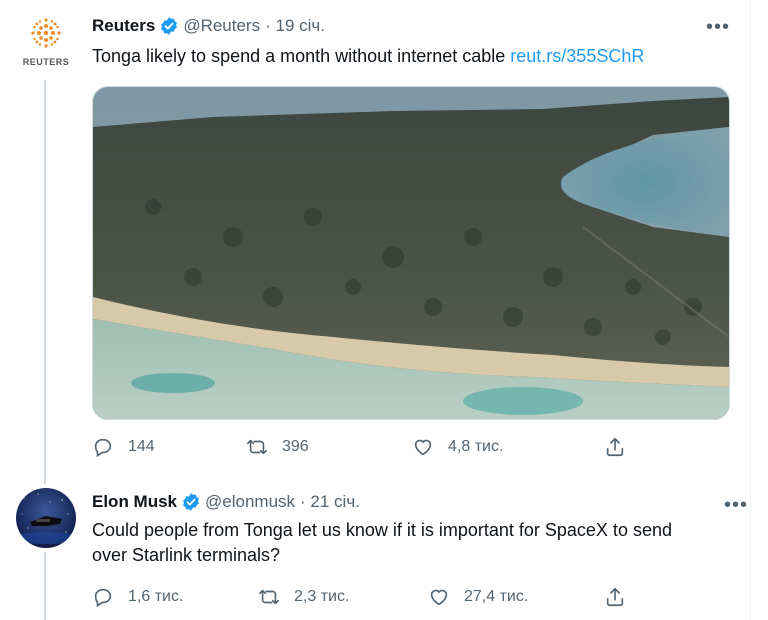  I want to click on author-handle: @elonmusk, so click(250, 502).